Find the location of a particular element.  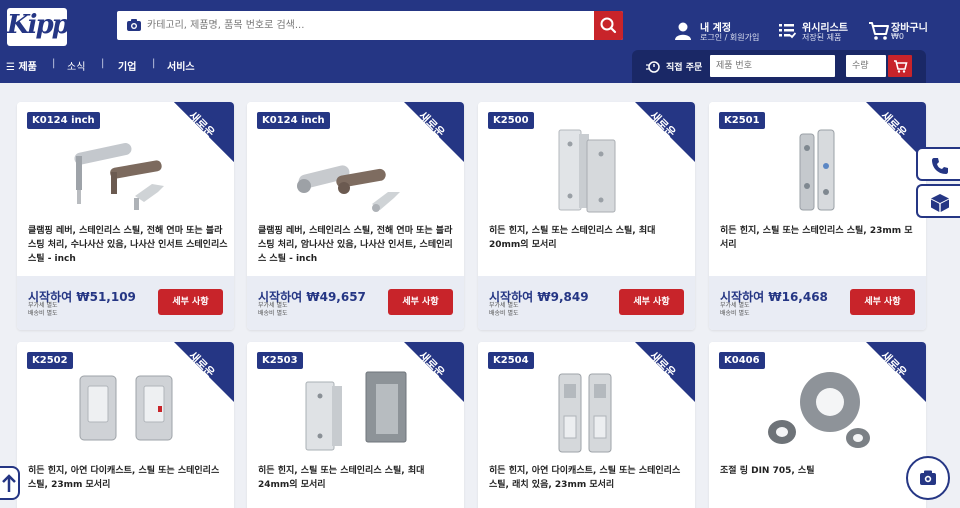

price-value: ₩9,849 is located at coordinates (563, 297).